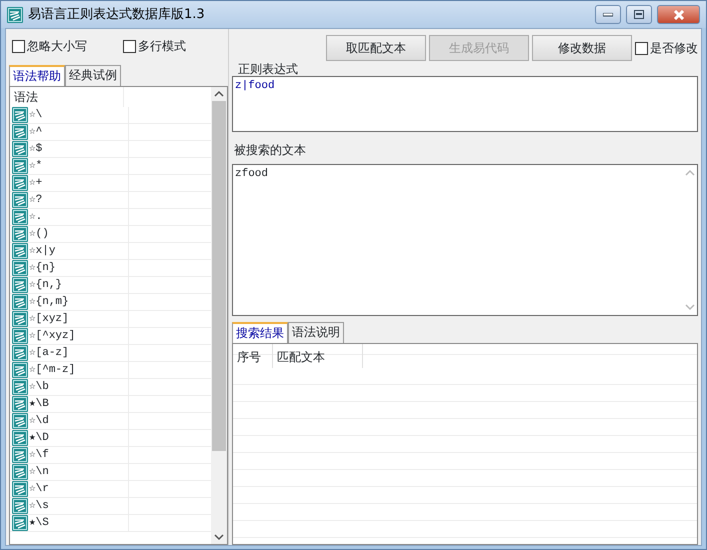 This screenshot has height=550, width=707. I want to click on list-item: ☆., so click(79, 217).